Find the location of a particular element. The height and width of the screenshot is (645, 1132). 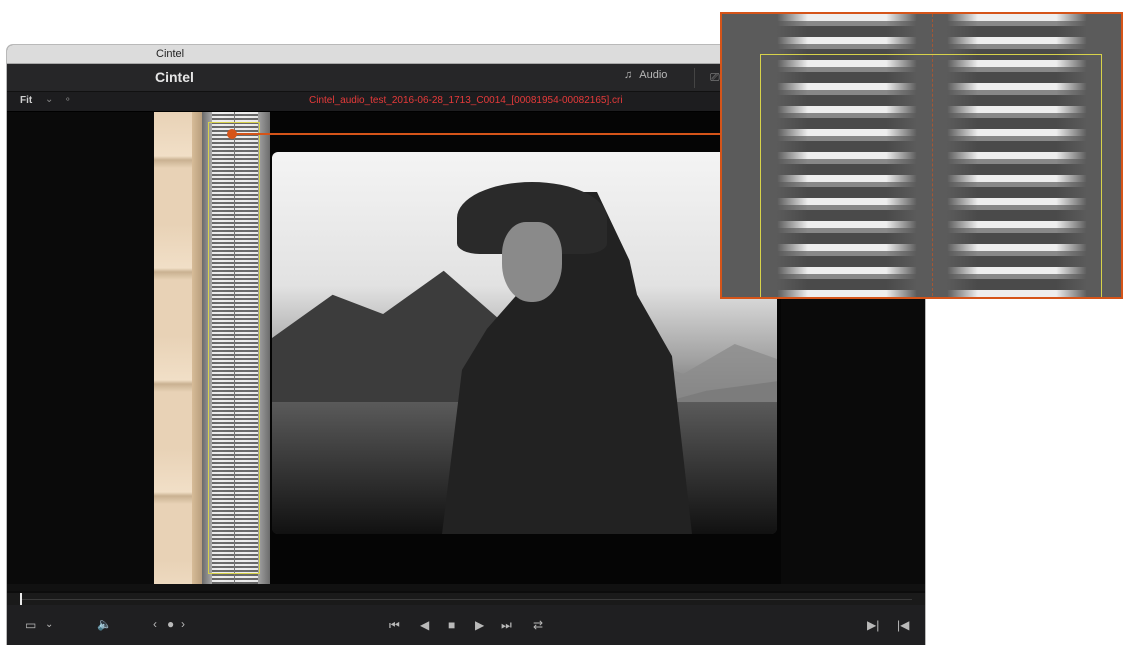

scrubber-track is located at coordinates (466, 599).